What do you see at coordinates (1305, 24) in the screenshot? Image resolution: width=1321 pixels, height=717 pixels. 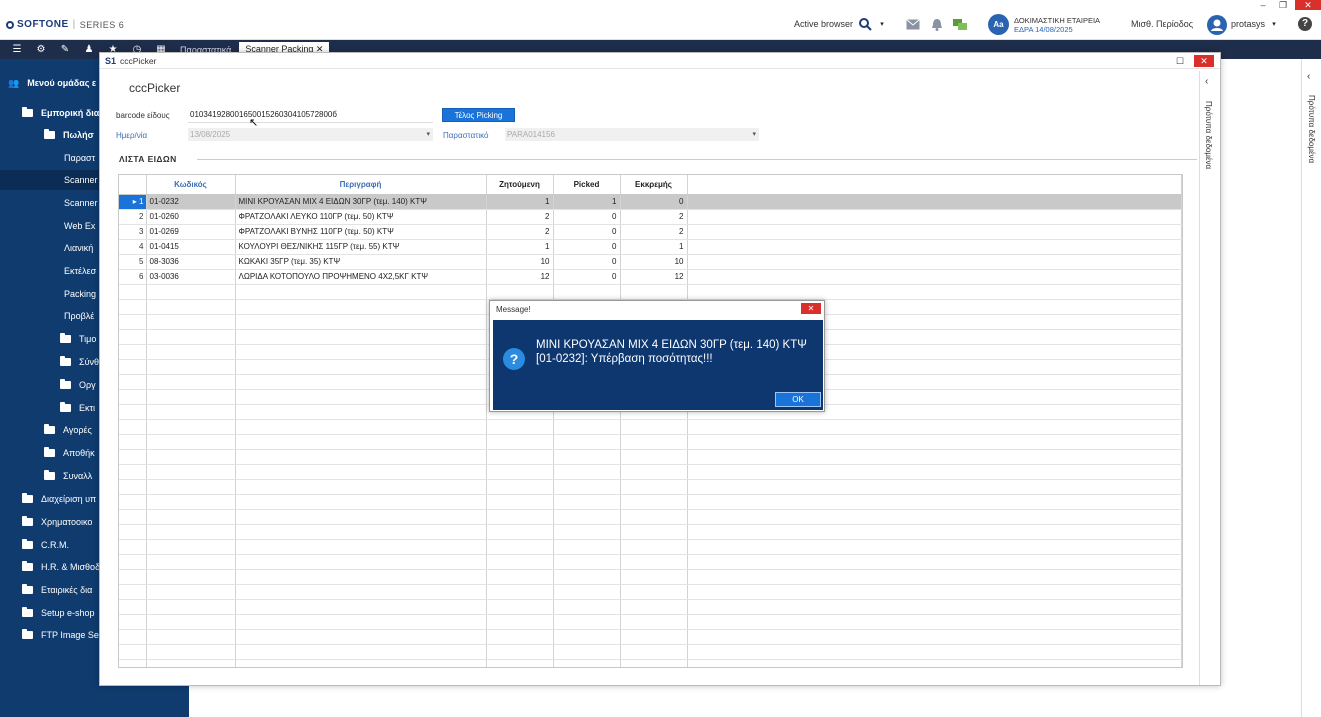 I see `help-icon: ?` at bounding box center [1305, 24].